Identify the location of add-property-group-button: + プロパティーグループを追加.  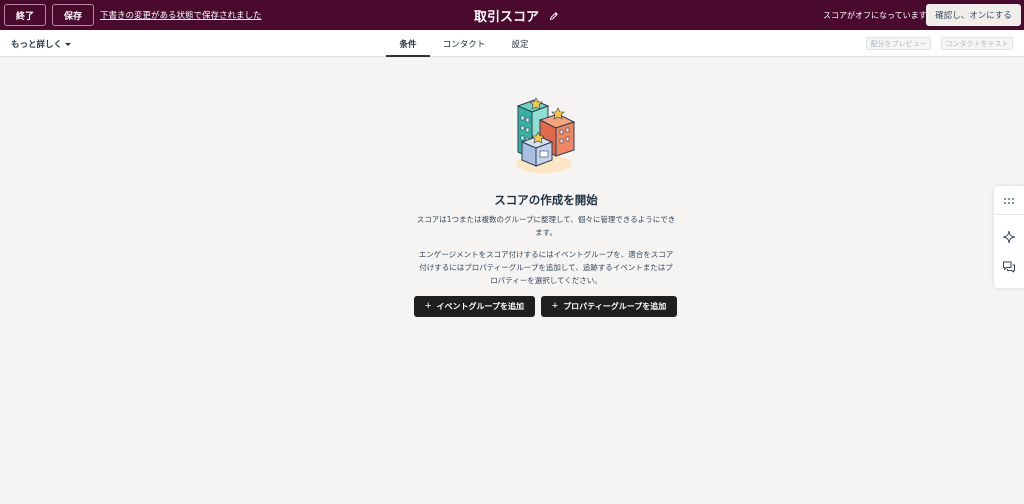
(609, 306).